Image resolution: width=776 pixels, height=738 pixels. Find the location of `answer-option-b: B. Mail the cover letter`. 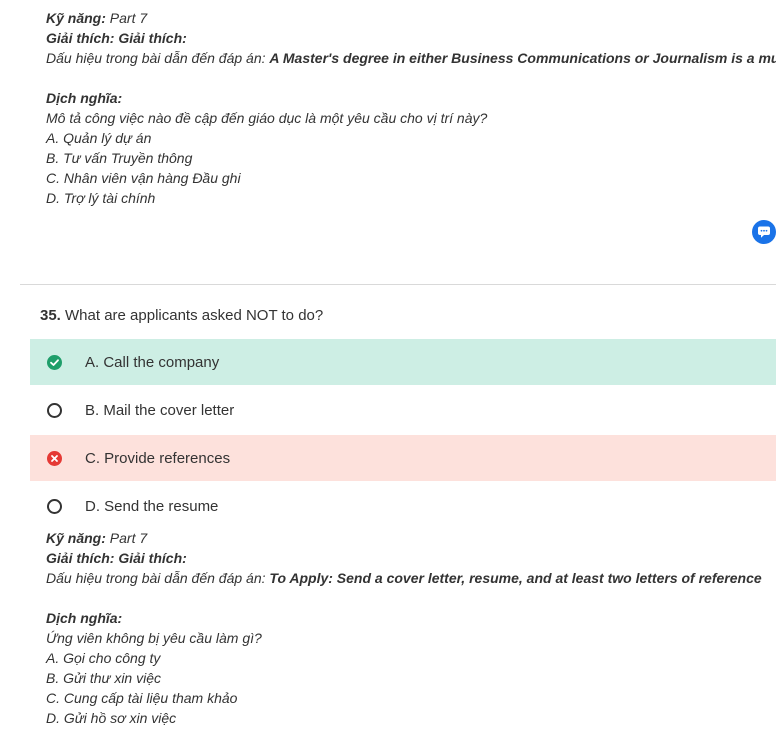

answer-option-b: B. Mail the cover letter is located at coordinates (403, 410).